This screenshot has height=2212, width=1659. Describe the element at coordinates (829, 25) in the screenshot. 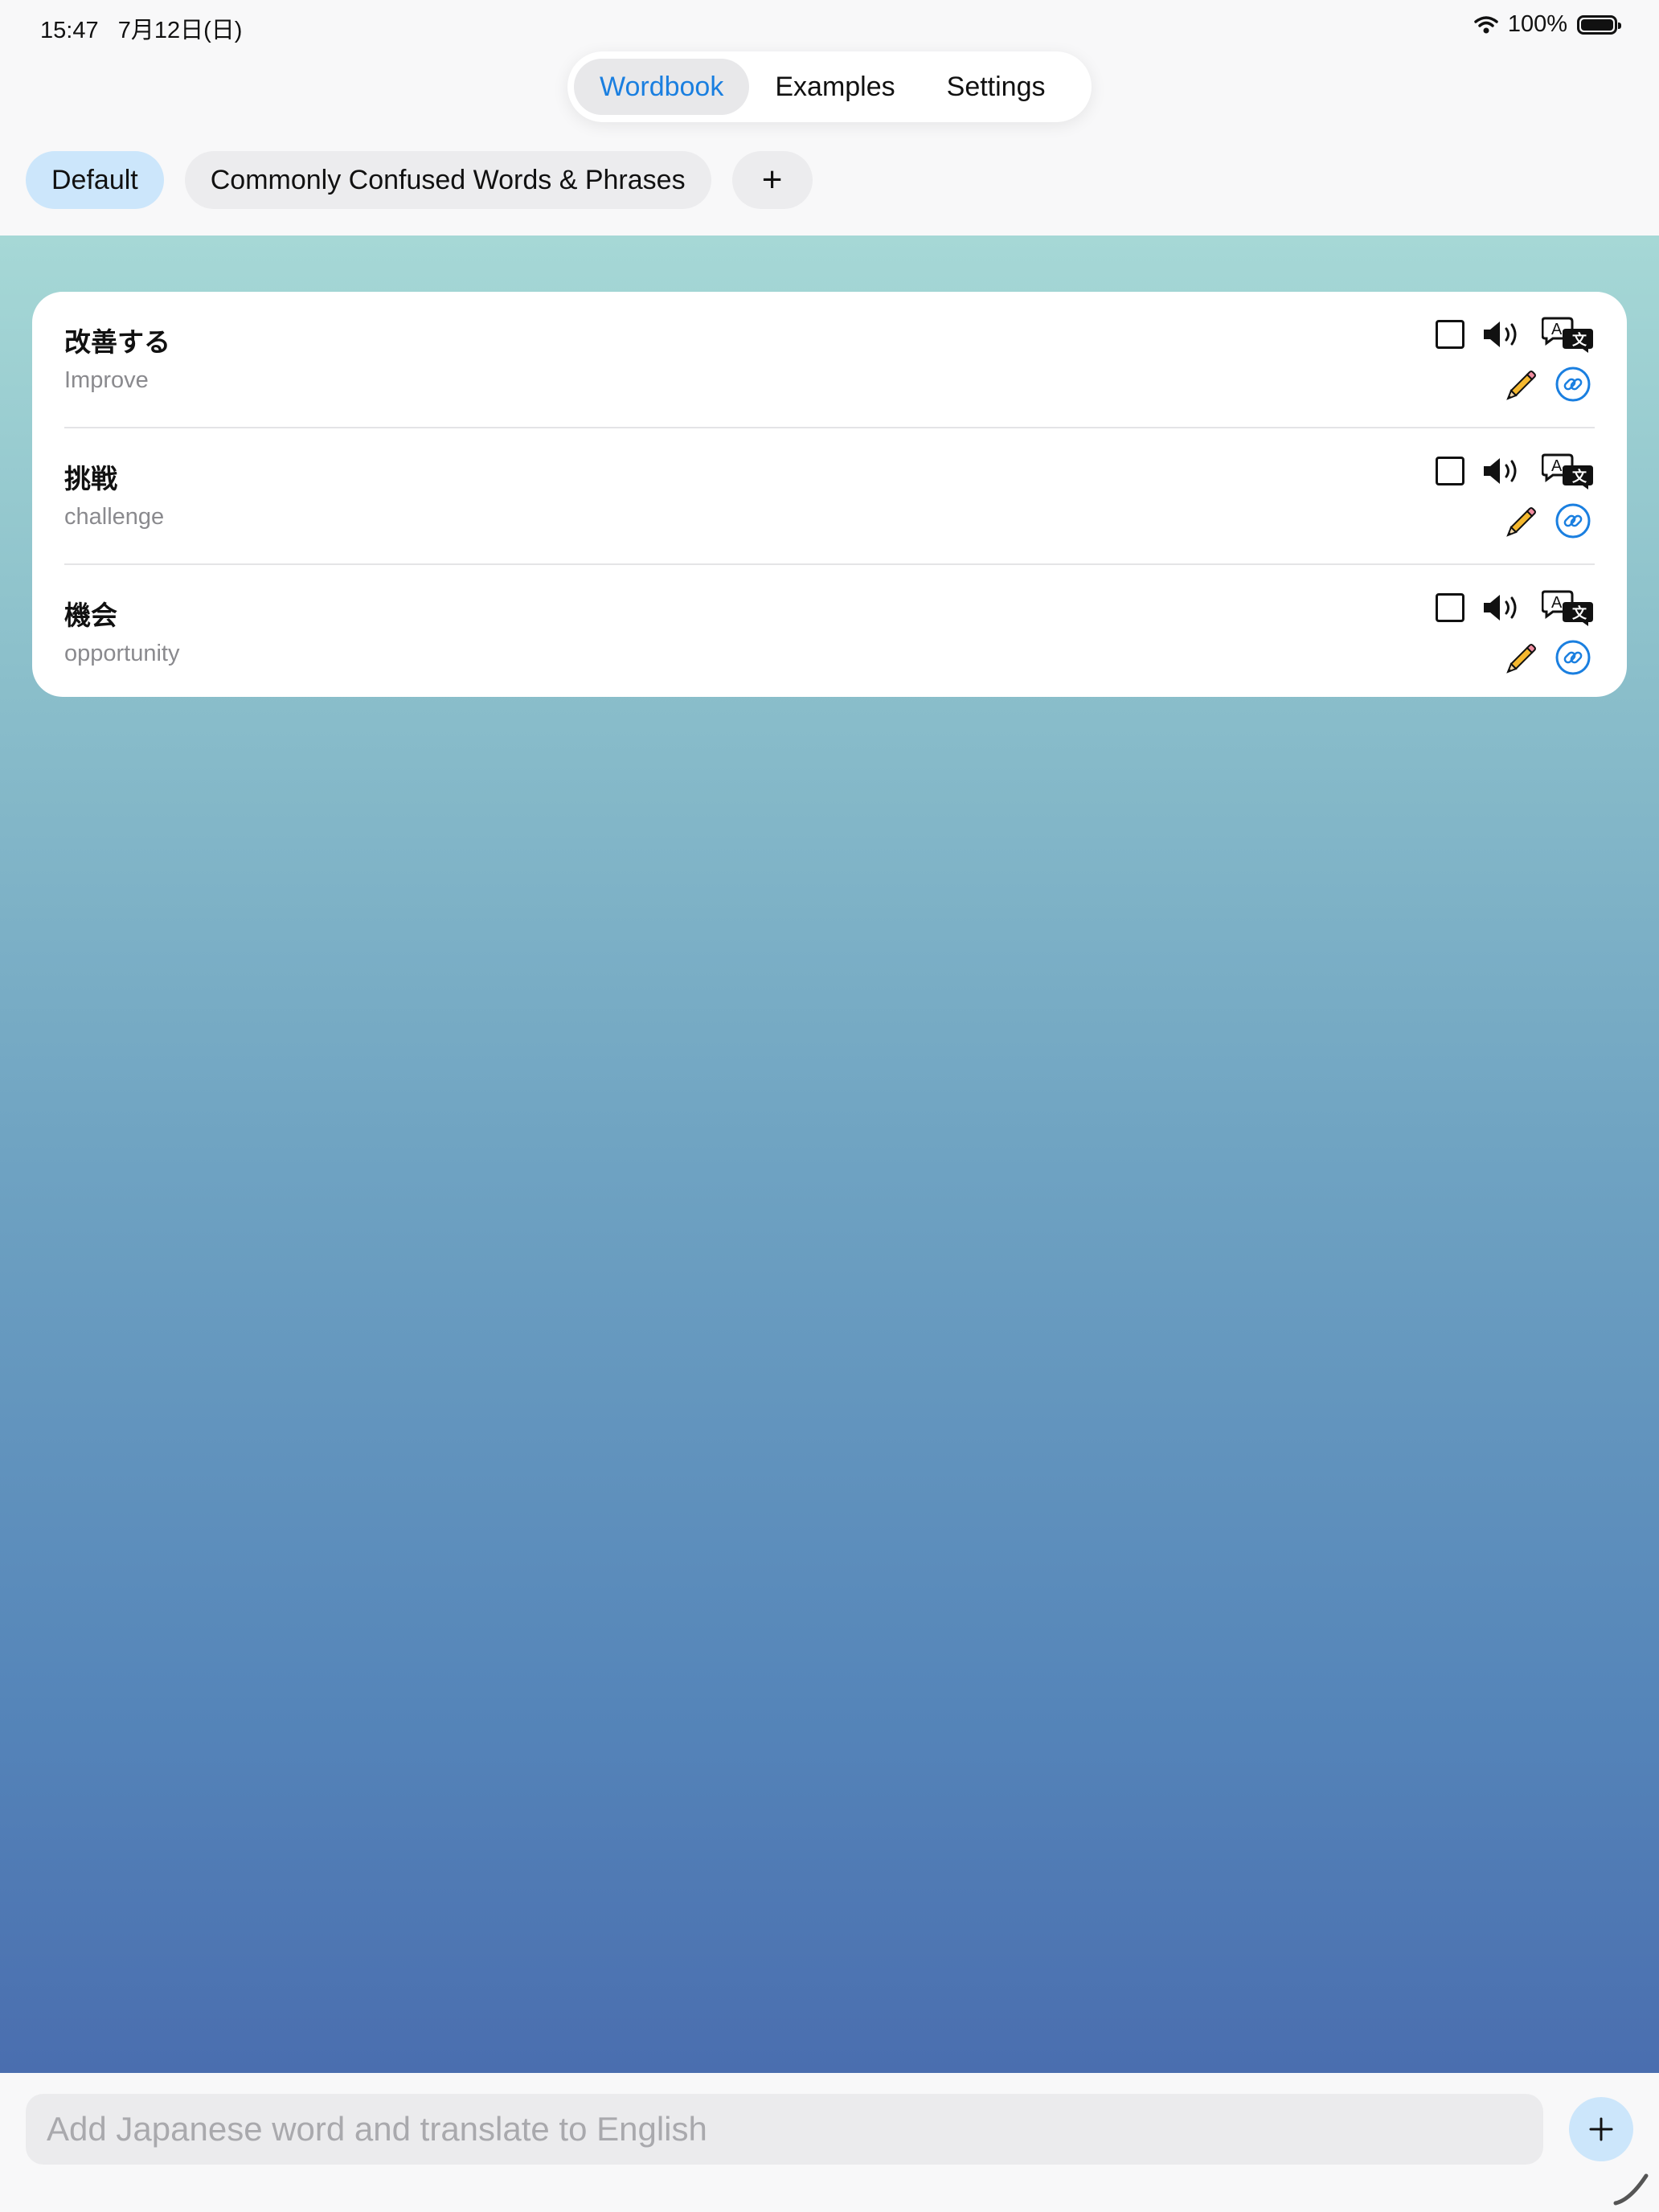

I see `status-bar: 15:47 7月12日(日) 100%` at that location.